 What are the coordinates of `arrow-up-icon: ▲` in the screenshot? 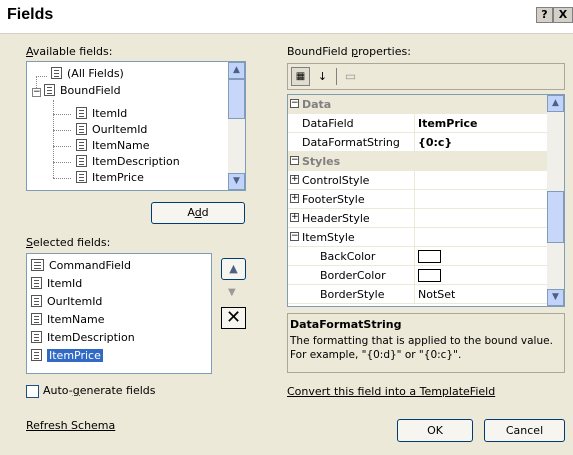 It's located at (233, 268).